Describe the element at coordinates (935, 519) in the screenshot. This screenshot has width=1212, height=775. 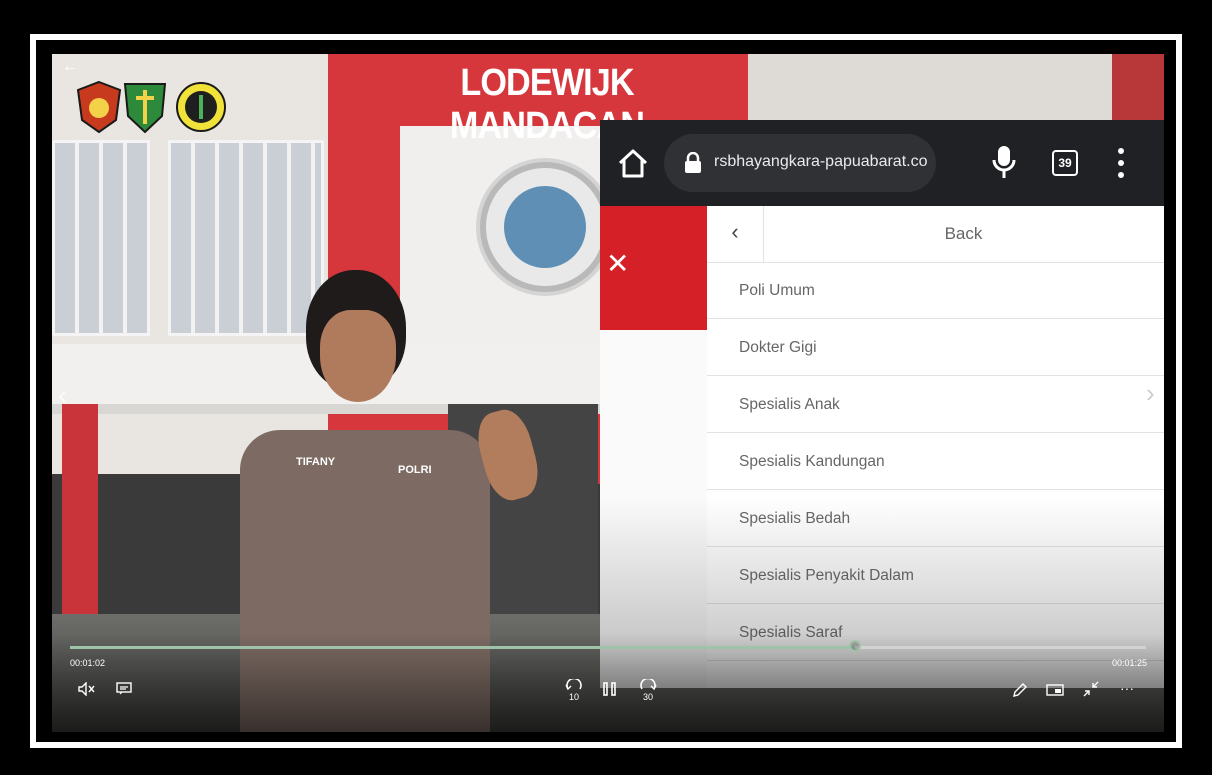
I see `menu-item-spesialis-bedah: Spesialis Bedah` at that location.